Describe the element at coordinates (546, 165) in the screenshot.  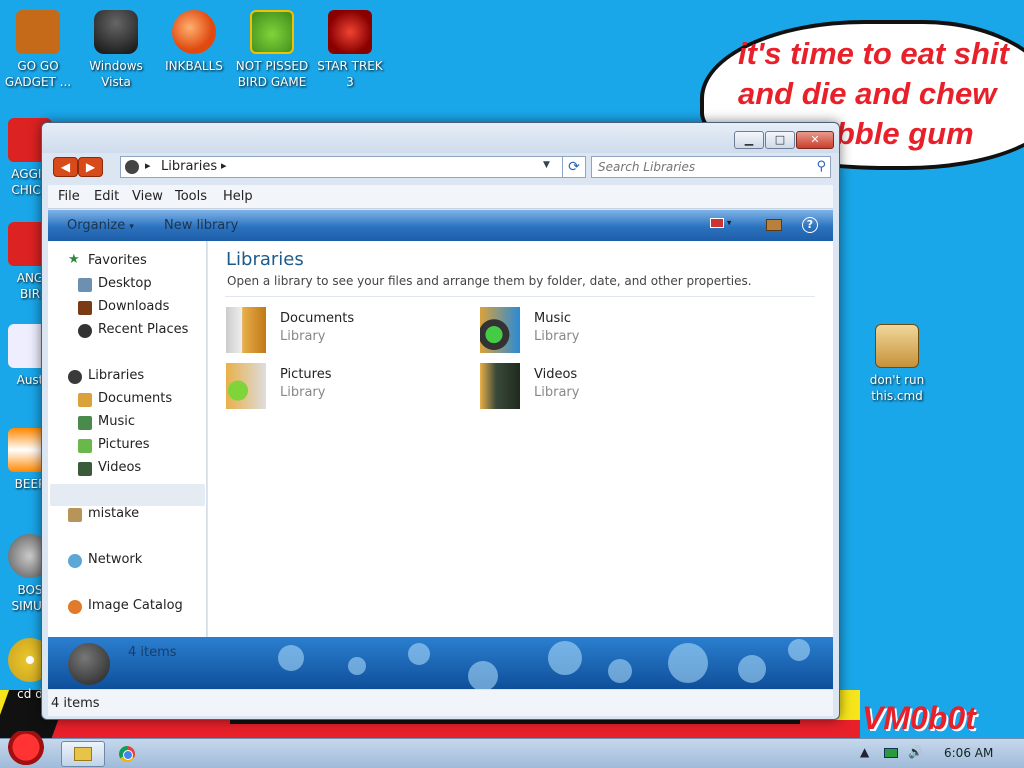
I see `address-dropdown-icon: ▼` at that location.